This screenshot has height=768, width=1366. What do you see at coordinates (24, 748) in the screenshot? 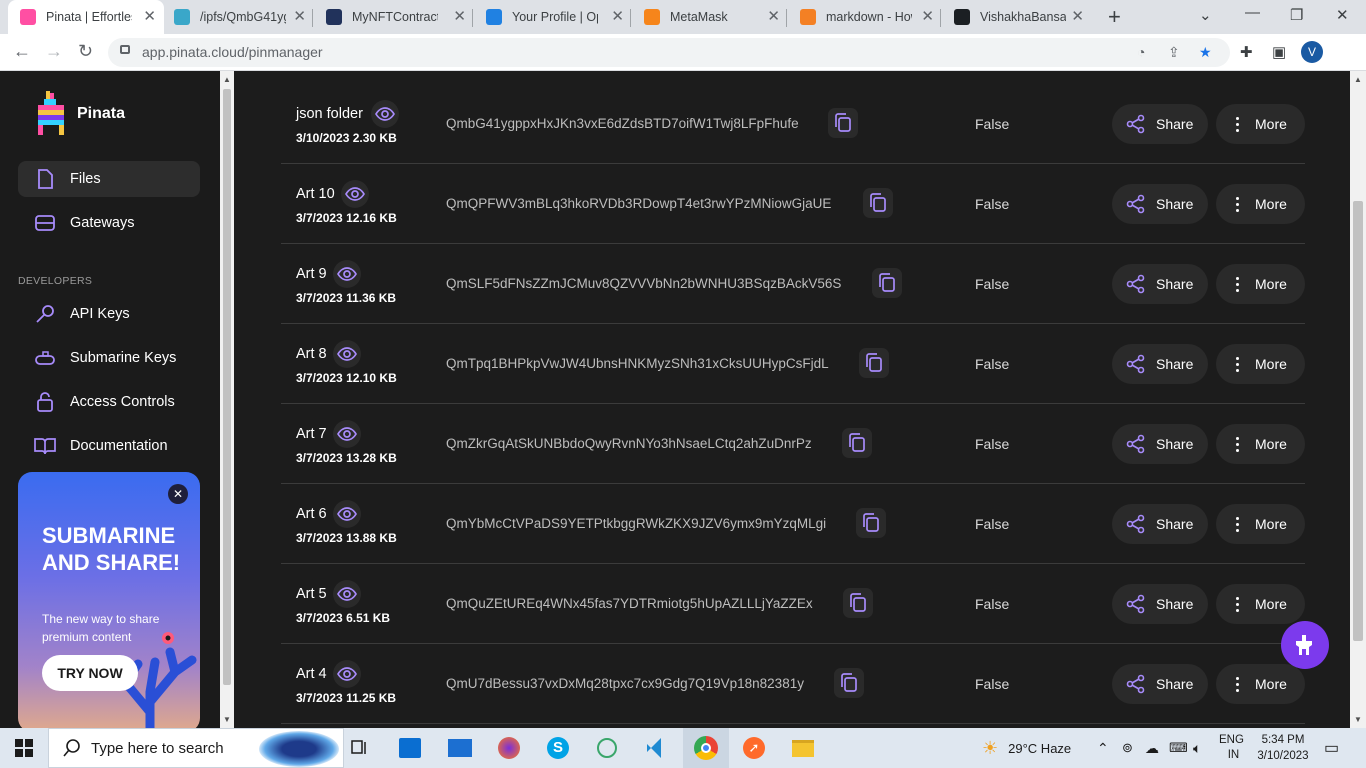
I see `windows-start-button` at bounding box center [24, 748].